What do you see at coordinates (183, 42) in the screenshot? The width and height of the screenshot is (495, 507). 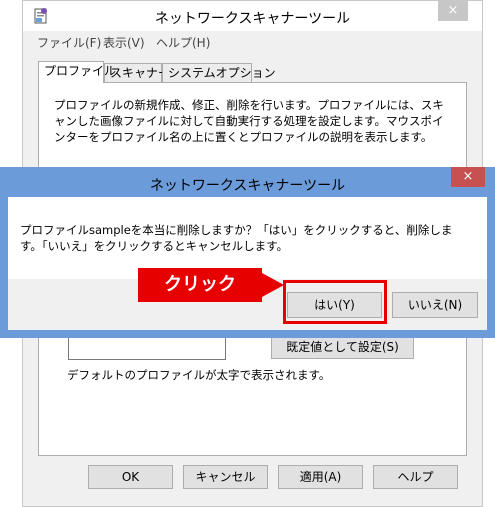 I see `menu-help: ヘルプ(H)` at bounding box center [183, 42].